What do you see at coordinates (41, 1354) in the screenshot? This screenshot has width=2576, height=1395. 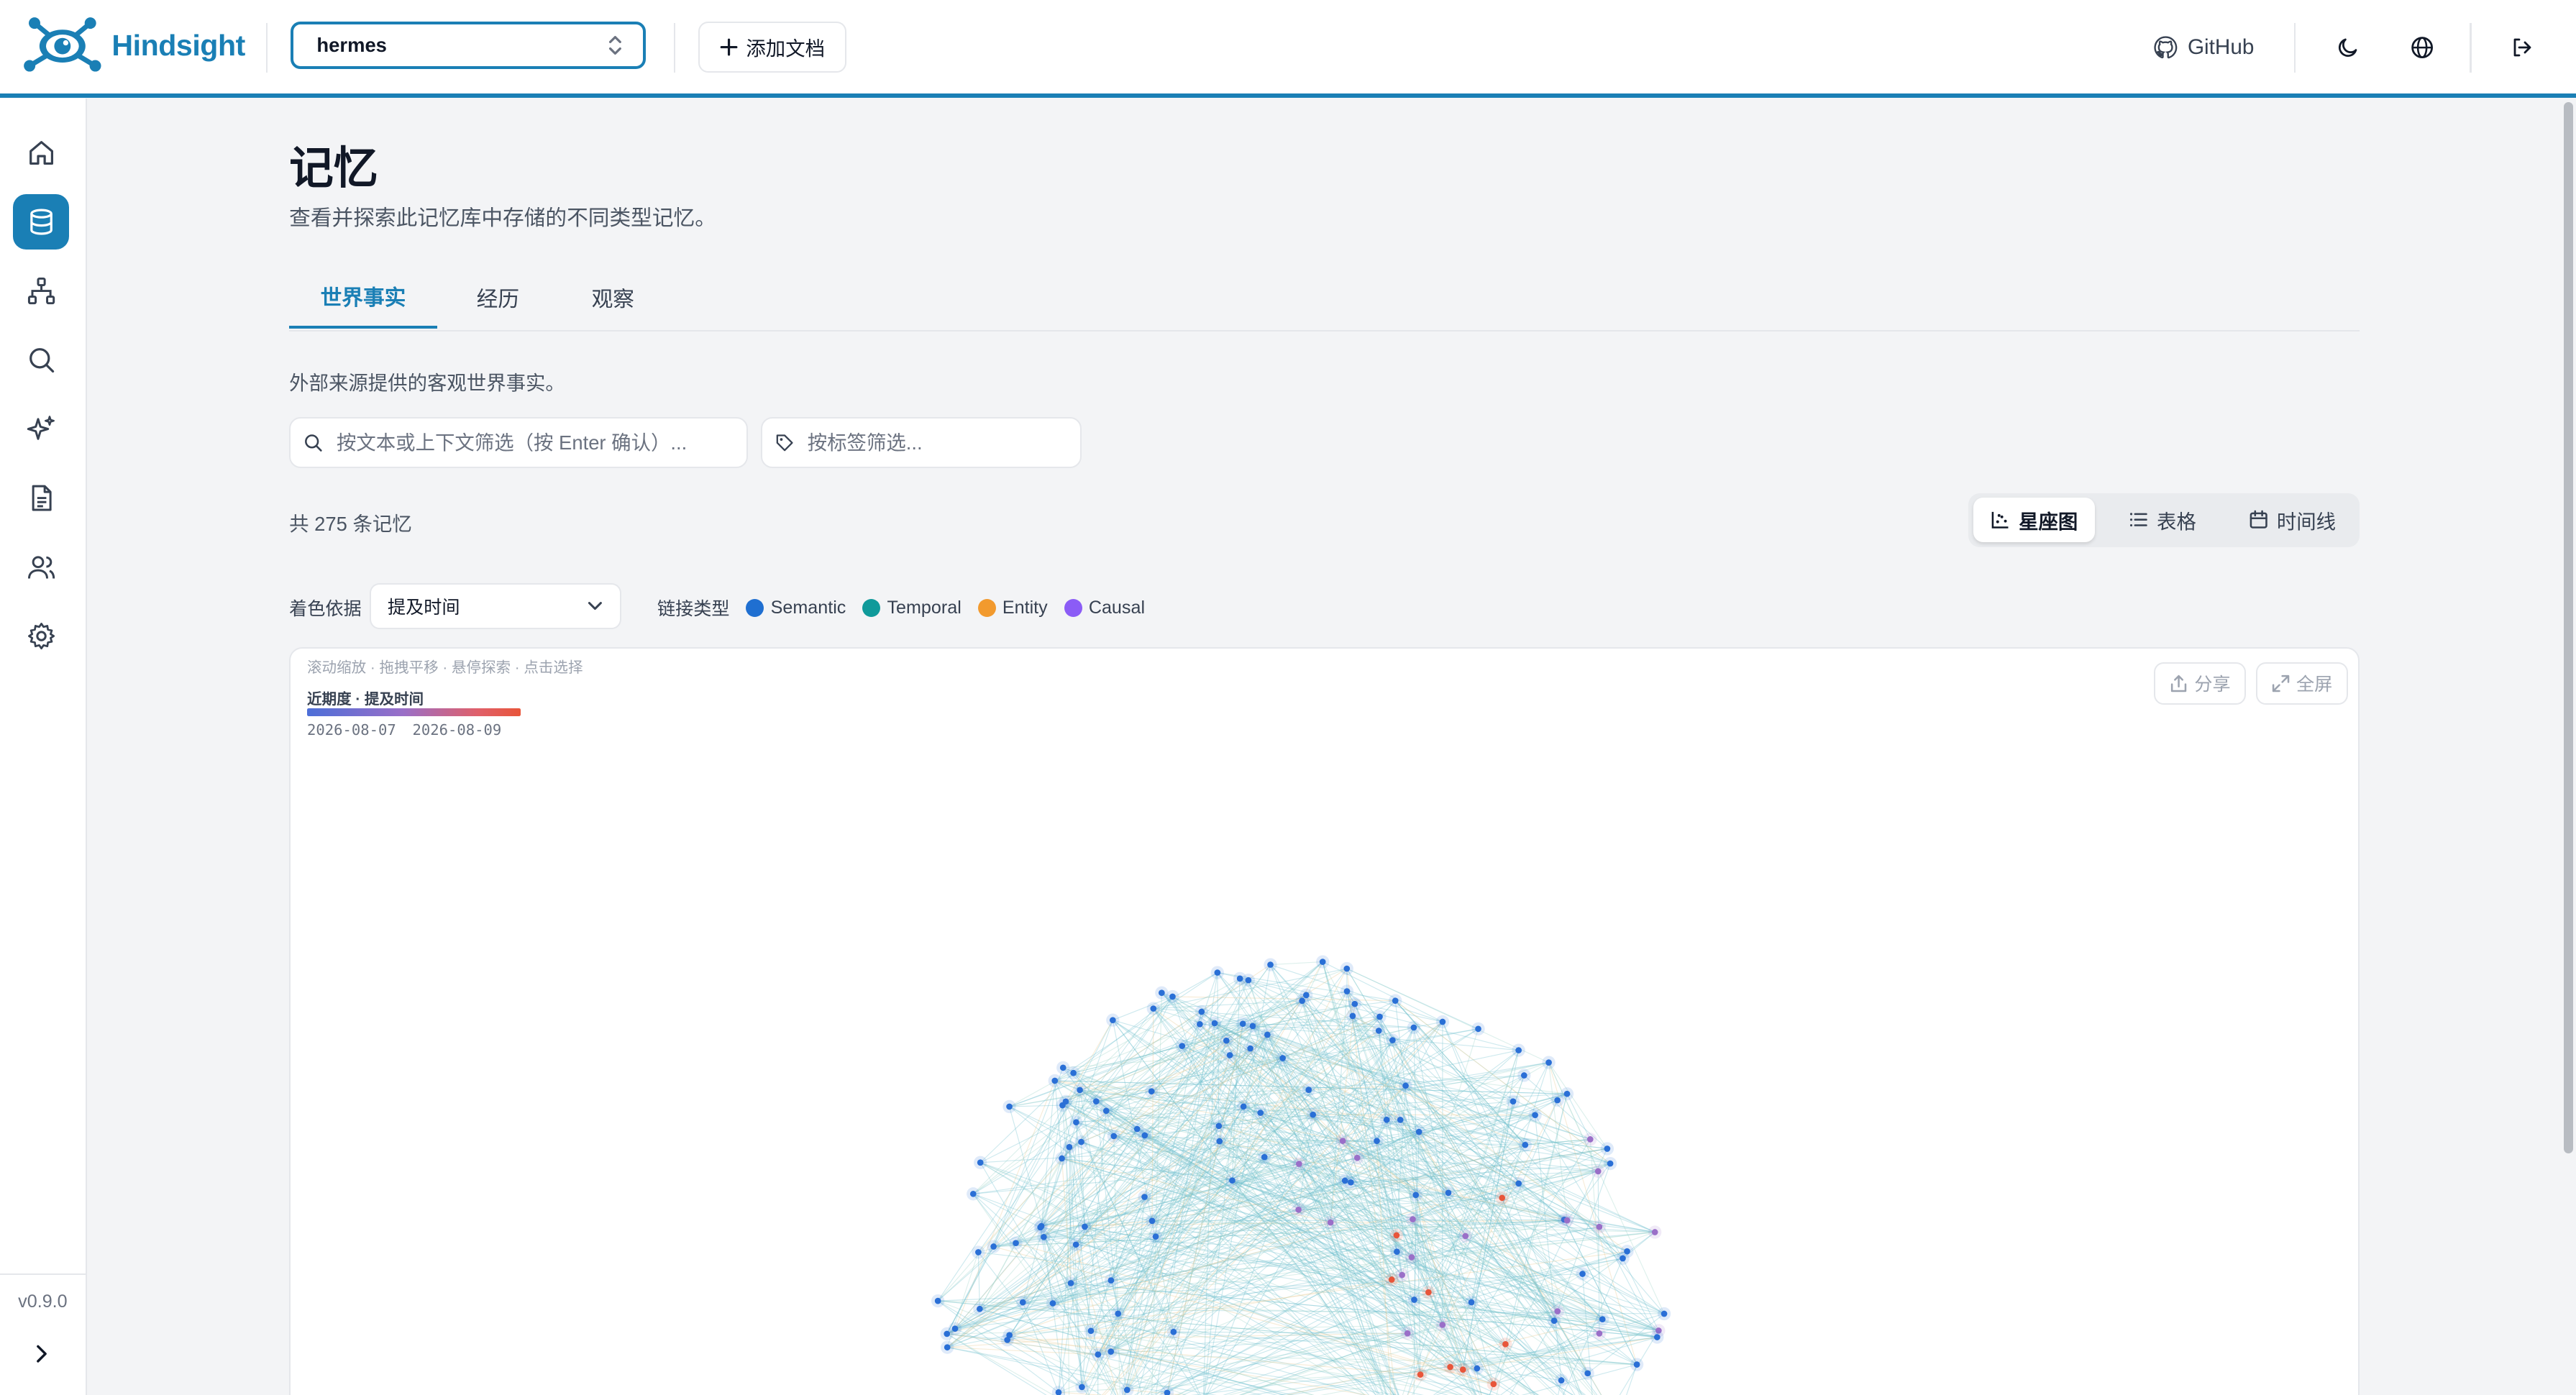 I see `sidebar-expand-button` at bounding box center [41, 1354].